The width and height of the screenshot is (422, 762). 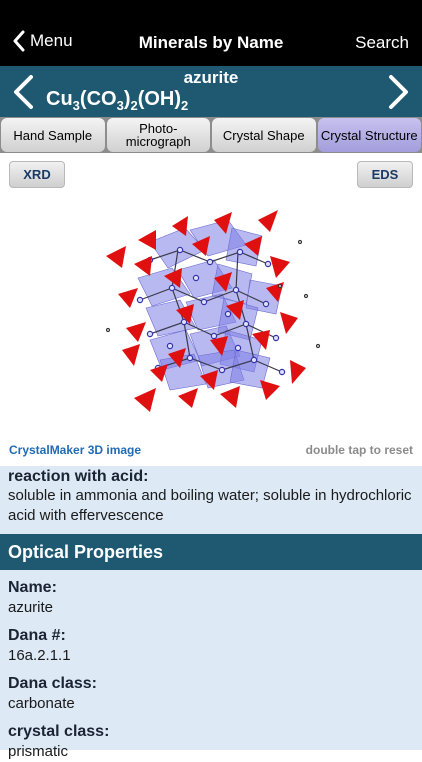 What do you see at coordinates (19, 41) in the screenshot?
I see `chevron-left-icon` at bounding box center [19, 41].